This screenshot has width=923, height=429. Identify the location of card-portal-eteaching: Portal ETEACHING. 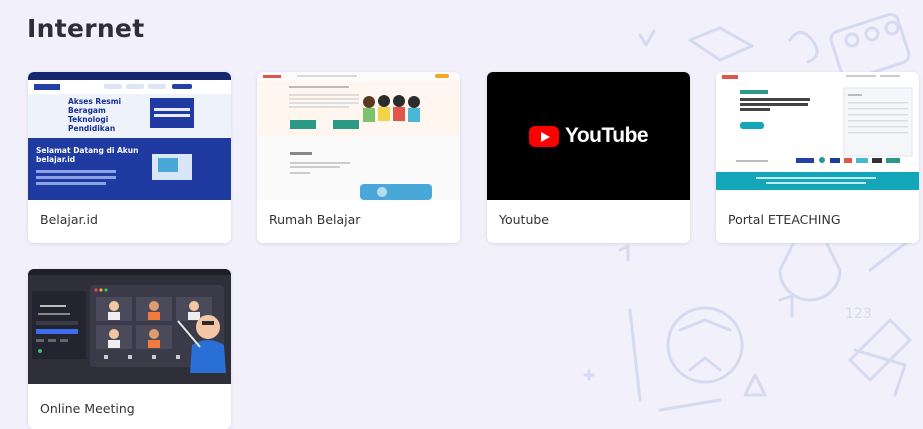
(817, 157).